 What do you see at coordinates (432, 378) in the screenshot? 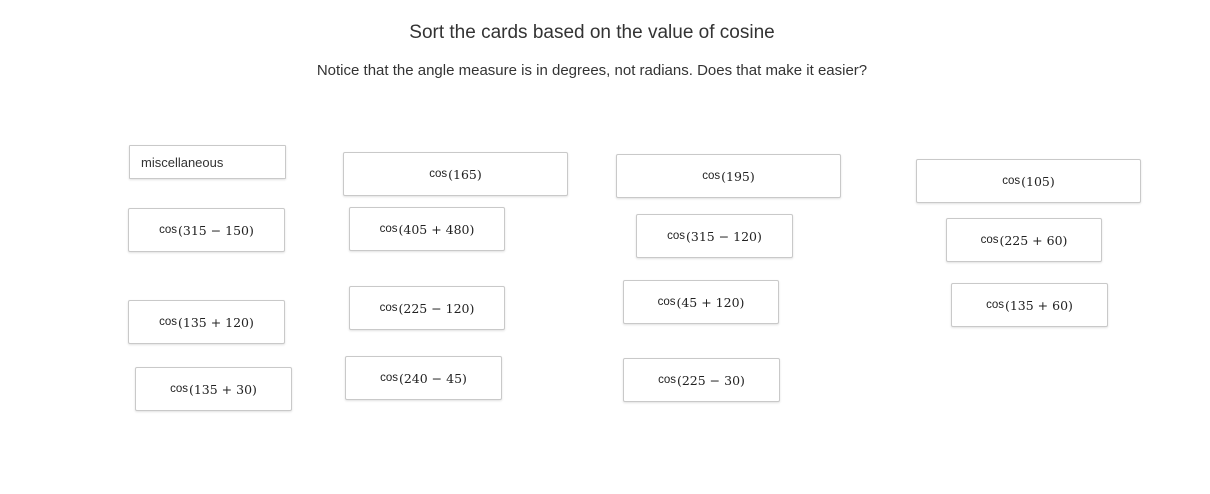
I see `card-argument: (240 − 45)` at bounding box center [432, 378].